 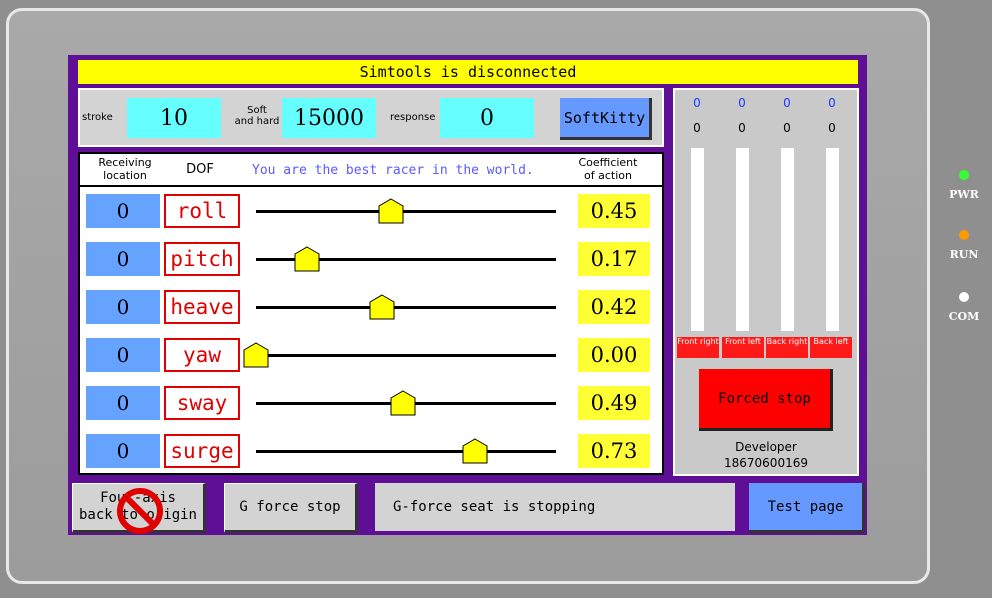 I want to click on led-pwr-icon, so click(x=964, y=175).